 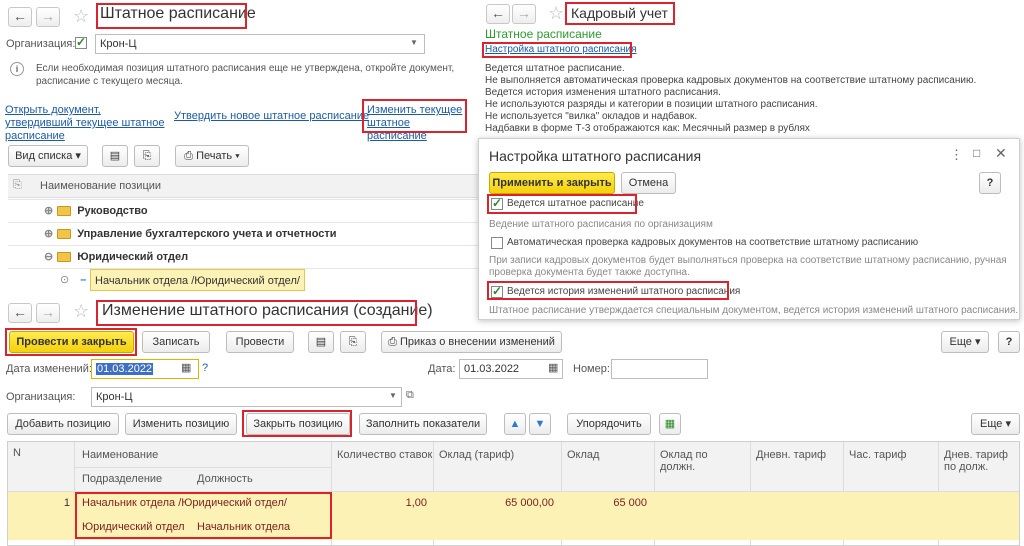 What do you see at coordinates (648, 183) in the screenshot?
I see `cancel-button: Отмена` at bounding box center [648, 183].